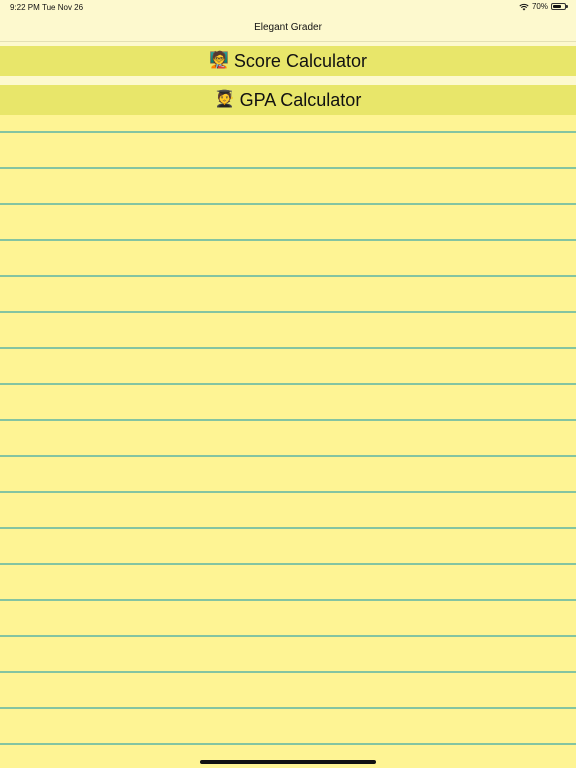  I want to click on page-title: Elegant Grader, so click(288, 27).